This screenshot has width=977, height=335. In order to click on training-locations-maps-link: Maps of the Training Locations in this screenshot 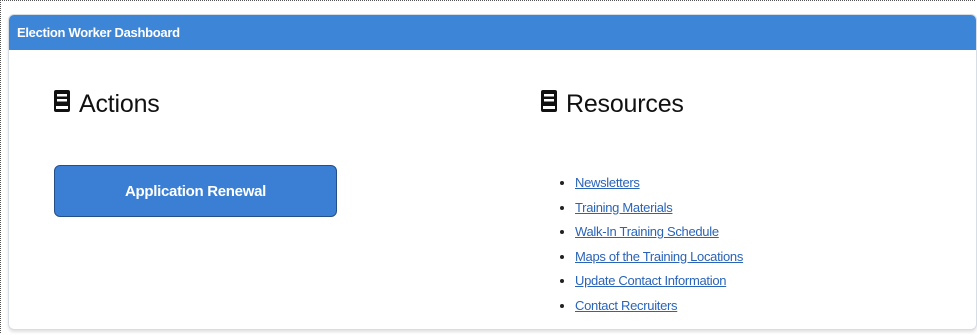, I will do `click(659, 256)`.